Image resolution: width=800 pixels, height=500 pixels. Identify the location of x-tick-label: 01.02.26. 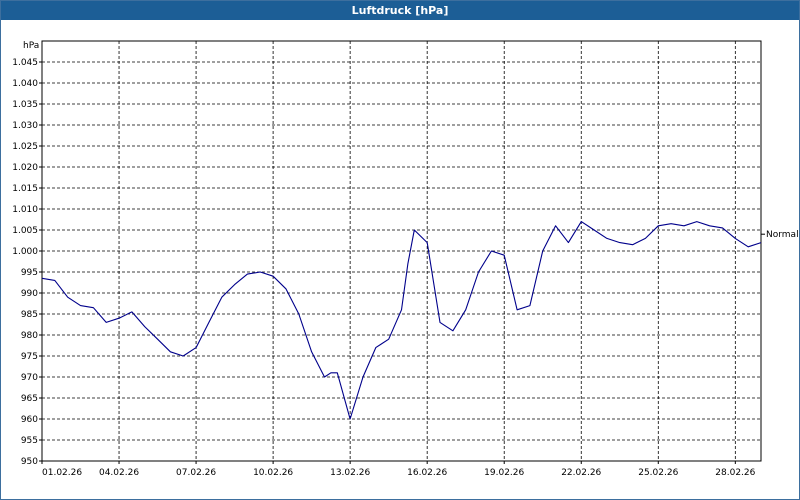
(62, 473).